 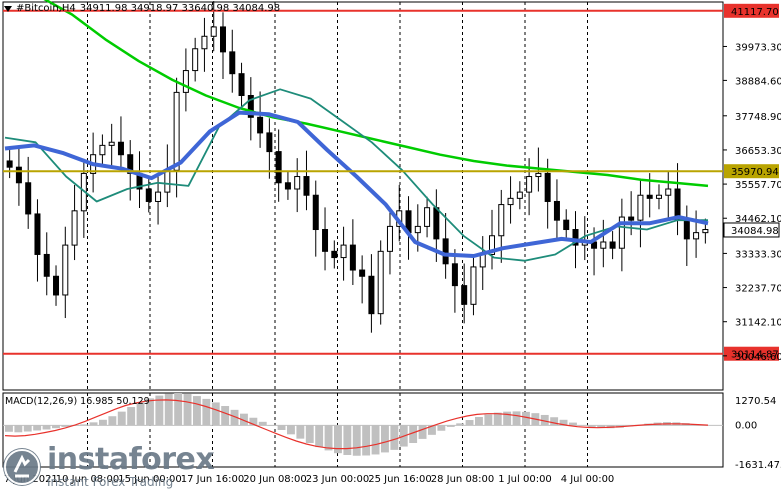 I want to click on watermark-brand: instaforex, so click(x=131, y=459).